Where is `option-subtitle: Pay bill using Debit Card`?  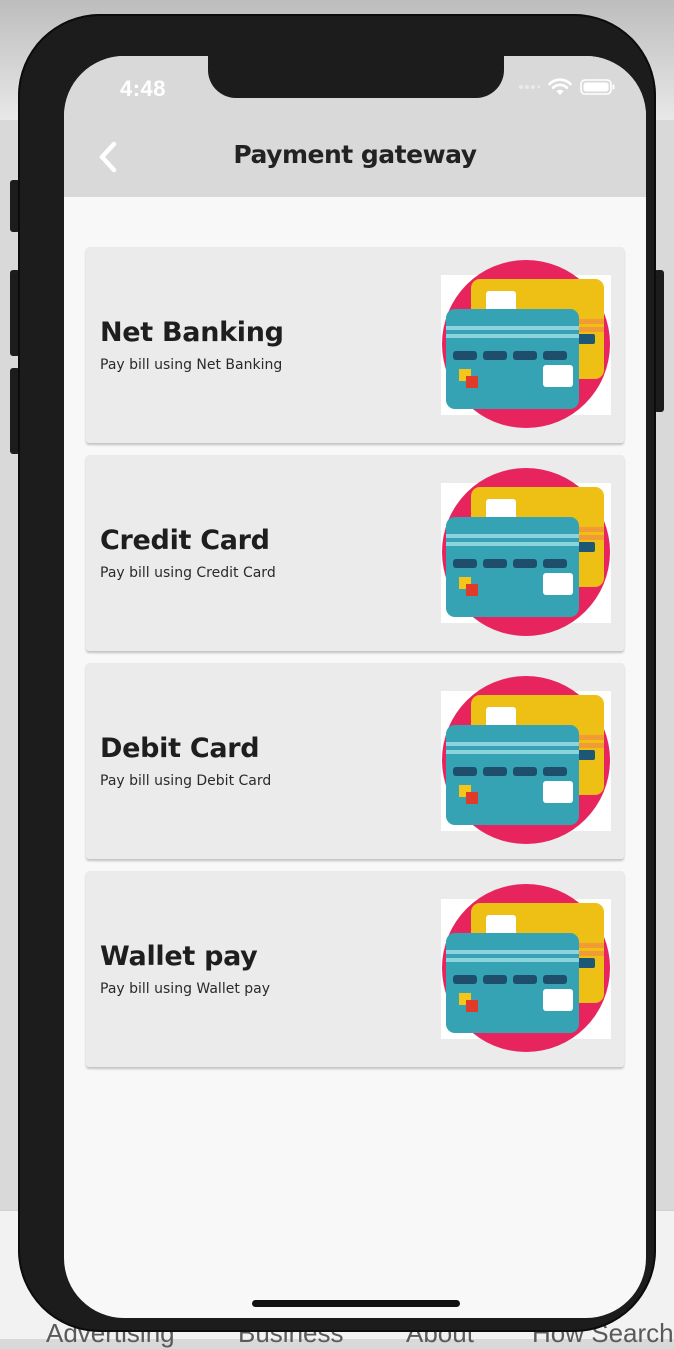
option-subtitle: Pay bill using Debit Card is located at coordinates (186, 781).